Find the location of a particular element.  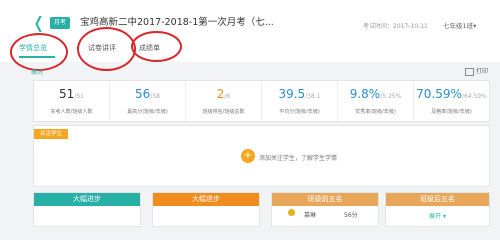

stat-attendance: 51/51 实考人数/班级人数 is located at coordinates (72, 101).